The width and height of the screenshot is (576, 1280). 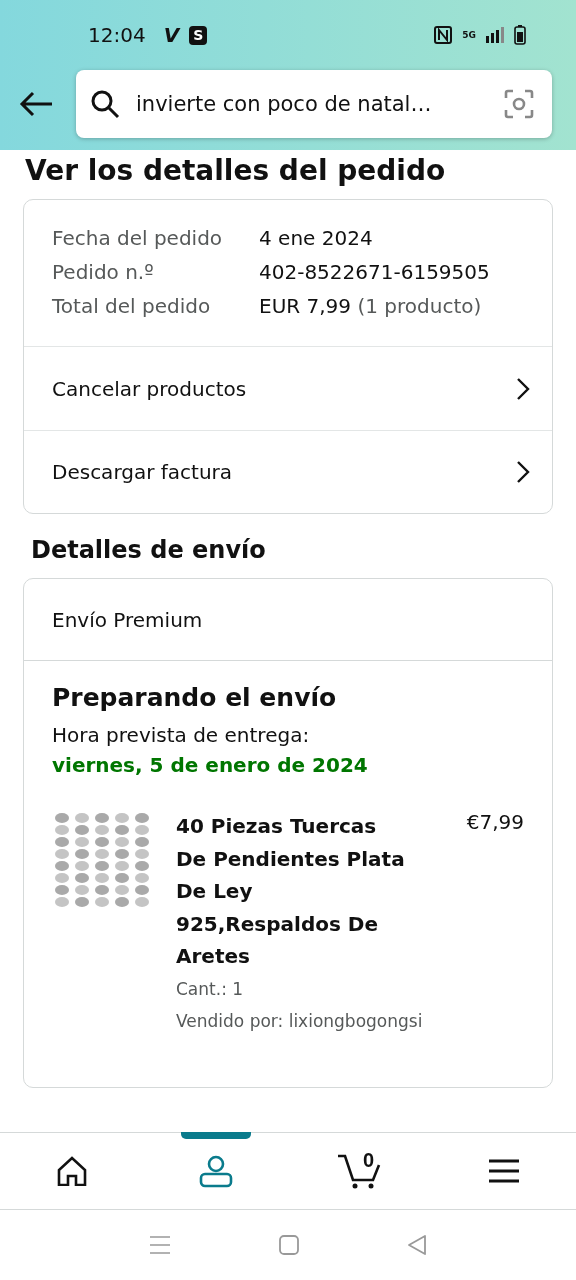 What do you see at coordinates (117, 35) in the screenshot?
I see `status-time: 12:04` at bounding box center [117, 35].